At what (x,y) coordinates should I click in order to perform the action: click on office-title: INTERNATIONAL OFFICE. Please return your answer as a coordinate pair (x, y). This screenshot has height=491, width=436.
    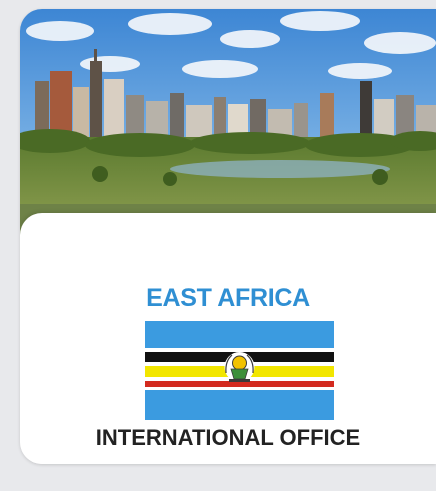
    Looking at the image, I should click on (228, 437).